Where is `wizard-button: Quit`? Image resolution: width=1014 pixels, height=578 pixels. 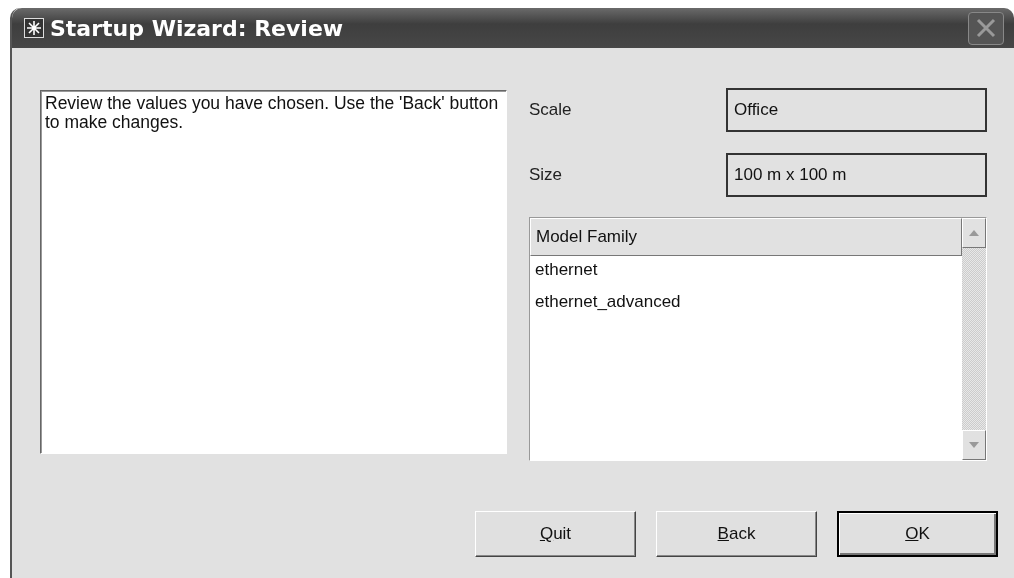
wizard-button: Quit is located at coordinates (555, 534).